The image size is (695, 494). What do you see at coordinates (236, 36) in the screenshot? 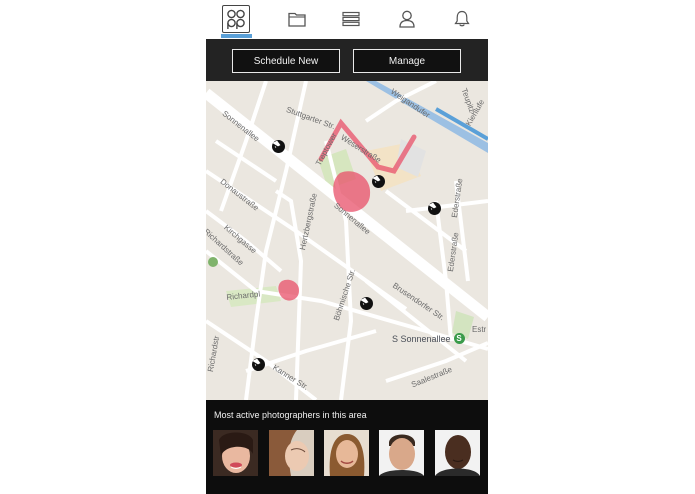
I see `active-tab-indicator` at bounding box center [236, 36].